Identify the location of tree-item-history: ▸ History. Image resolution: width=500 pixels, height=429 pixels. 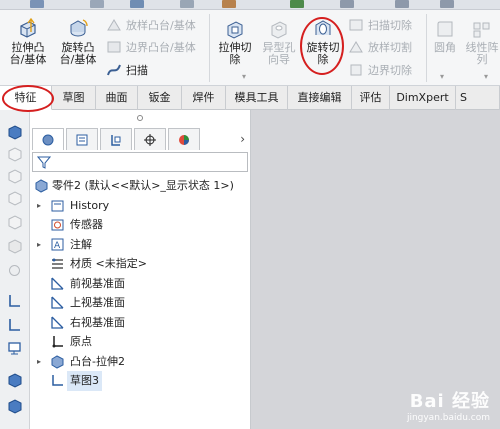
(140, 206).